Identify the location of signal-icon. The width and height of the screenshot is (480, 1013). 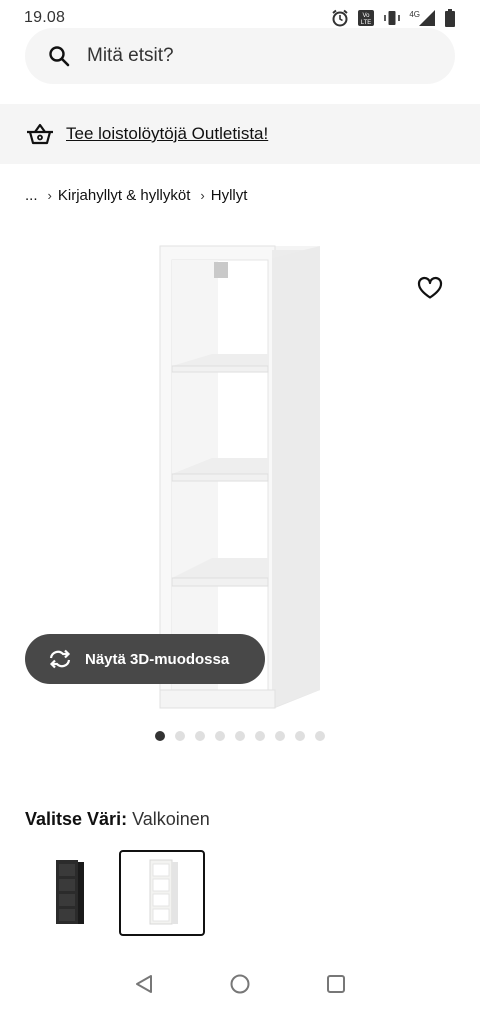
(427, 18).